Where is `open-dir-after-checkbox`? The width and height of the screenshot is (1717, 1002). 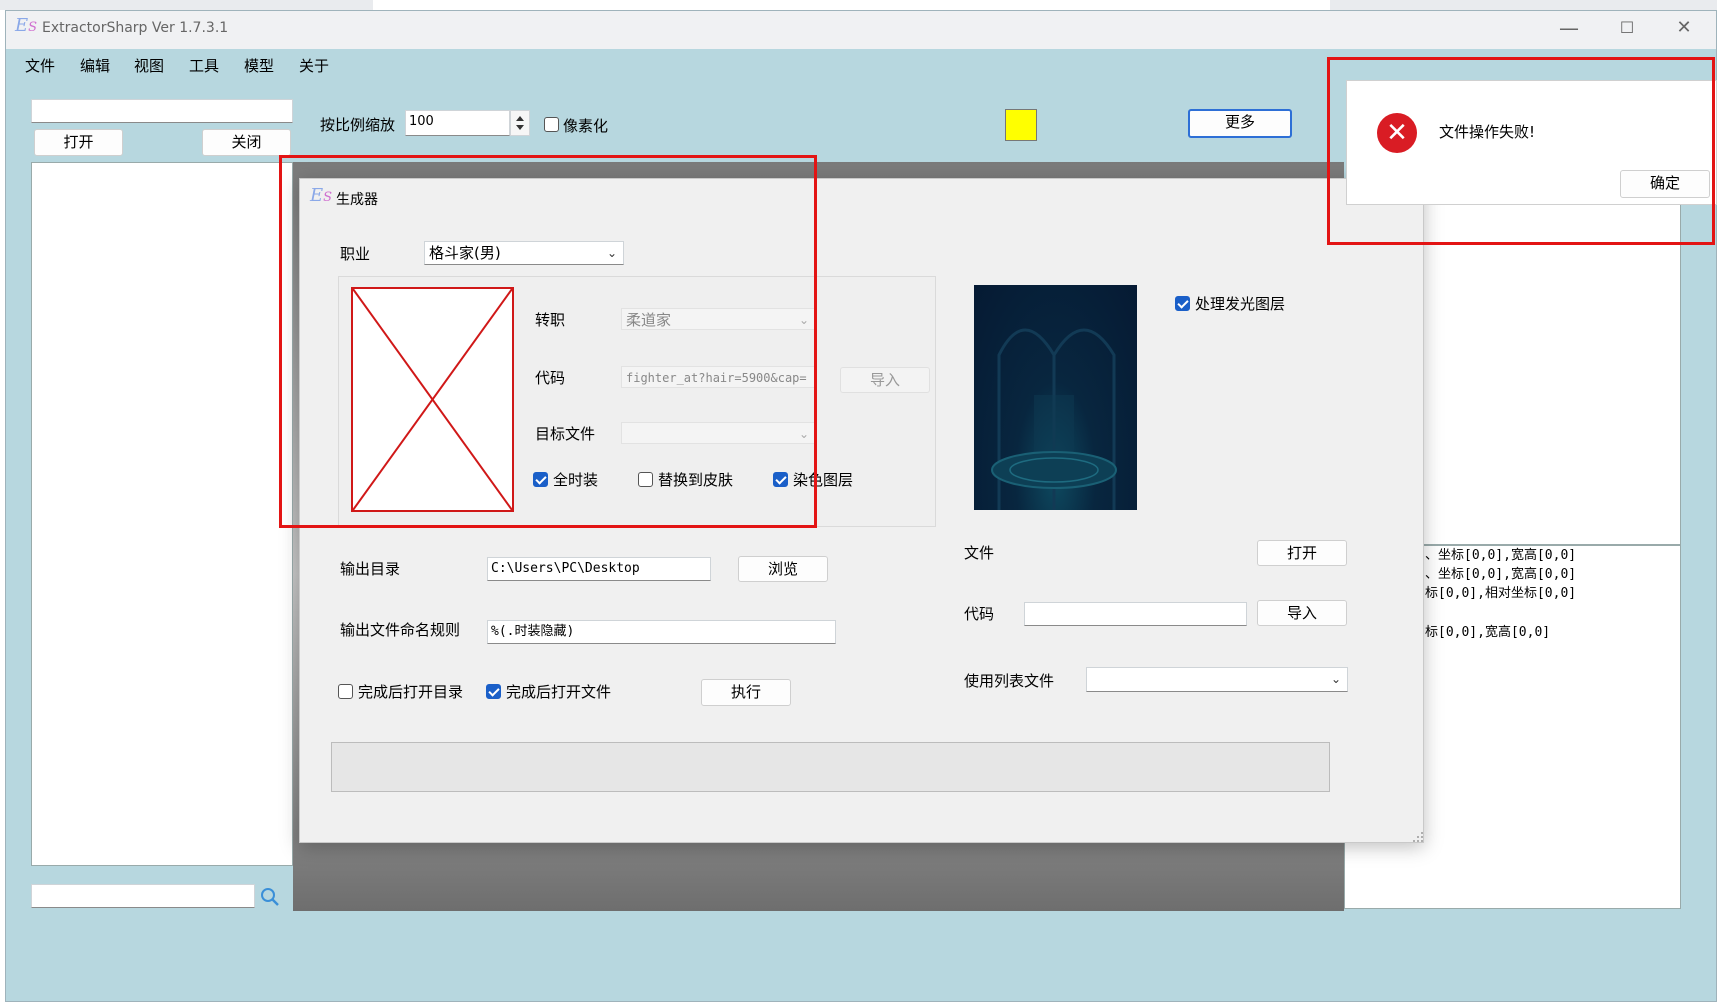
open-dir-after-checkbox is located at coordinates (345, 693).